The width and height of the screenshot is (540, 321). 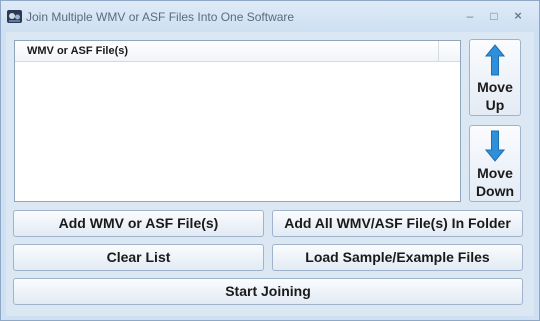 I want to click on maximize-button: □, so click(x=494, y=16).